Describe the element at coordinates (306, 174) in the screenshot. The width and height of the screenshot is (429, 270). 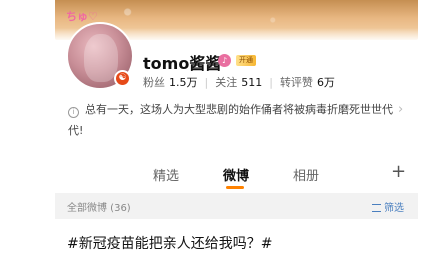
I see `tab-album: 相册` at that location.